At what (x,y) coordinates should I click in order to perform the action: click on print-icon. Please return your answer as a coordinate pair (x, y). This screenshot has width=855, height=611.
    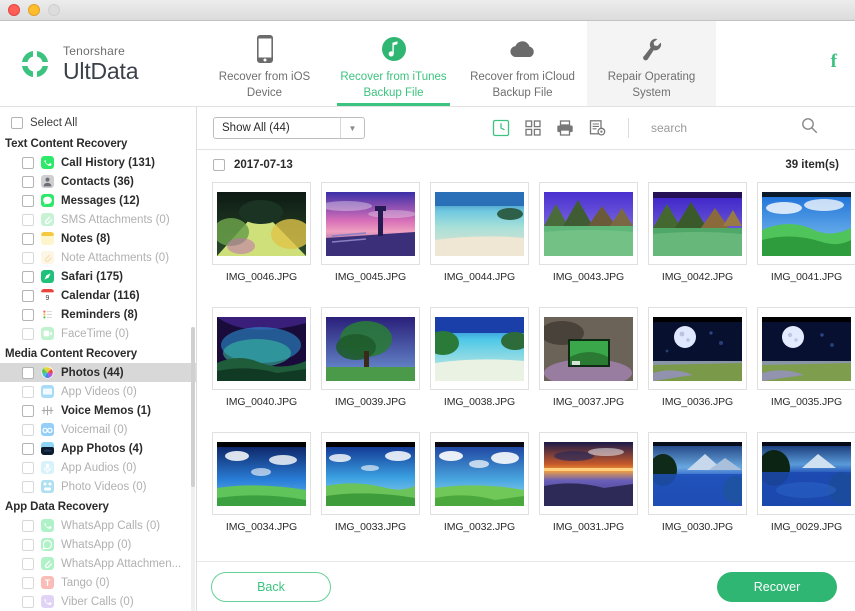
    Looking at the image, I should click on (564, 128).